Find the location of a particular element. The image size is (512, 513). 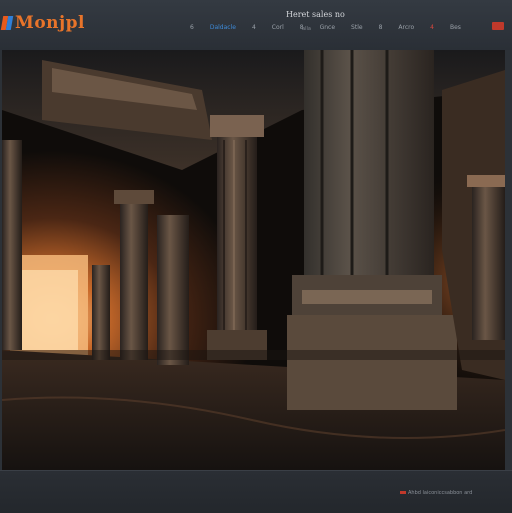

tool-item-2: 4 is located at coordinates (254, 27).